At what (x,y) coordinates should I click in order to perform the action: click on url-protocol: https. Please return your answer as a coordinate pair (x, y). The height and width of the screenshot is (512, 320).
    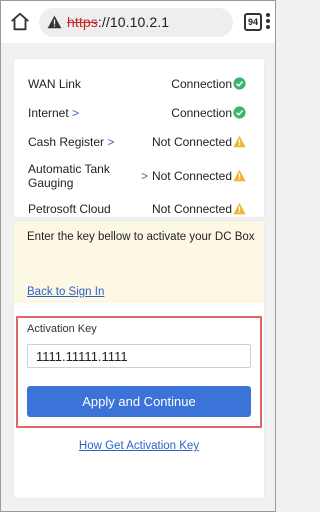
    Looking at the image, I should click on (82, 22).